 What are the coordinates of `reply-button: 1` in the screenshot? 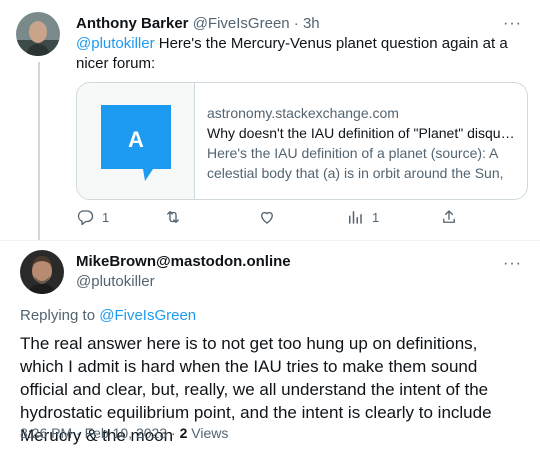 It's located at (92, 217).